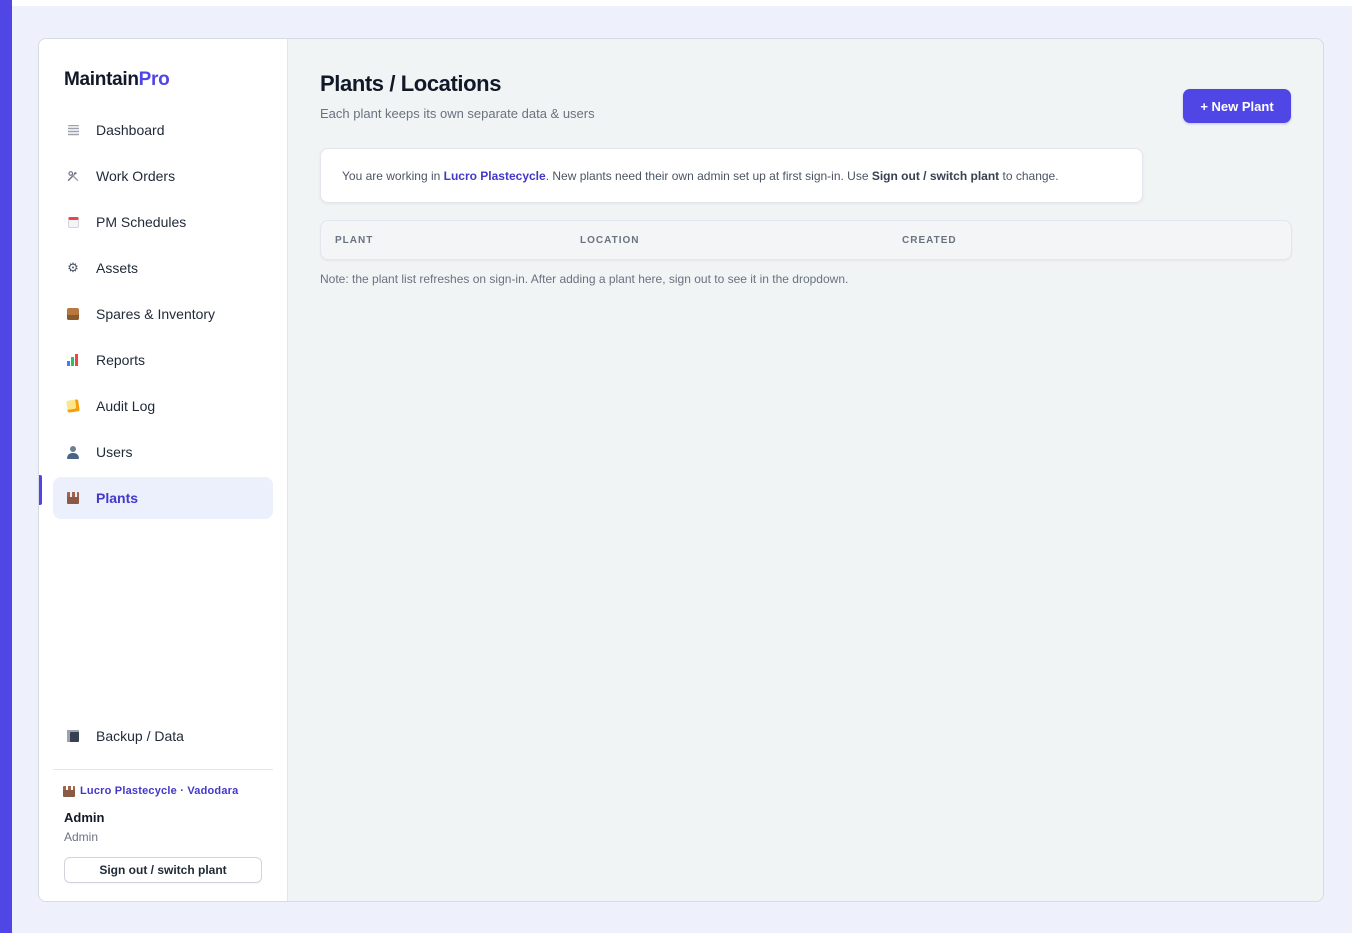  I want to click on document-icon, so click(73, 130).